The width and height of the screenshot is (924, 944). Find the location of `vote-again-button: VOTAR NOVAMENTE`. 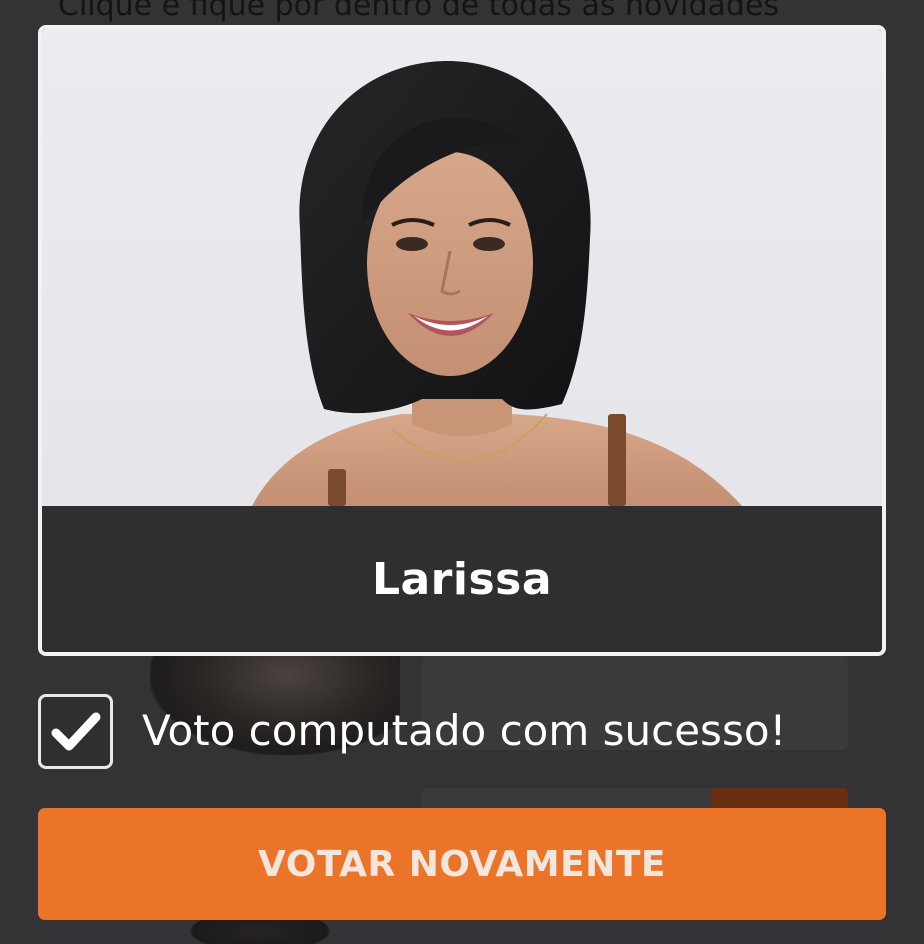

vote-again-button: VOTAR NOVAMENTE is located at coordinates (462, 864).